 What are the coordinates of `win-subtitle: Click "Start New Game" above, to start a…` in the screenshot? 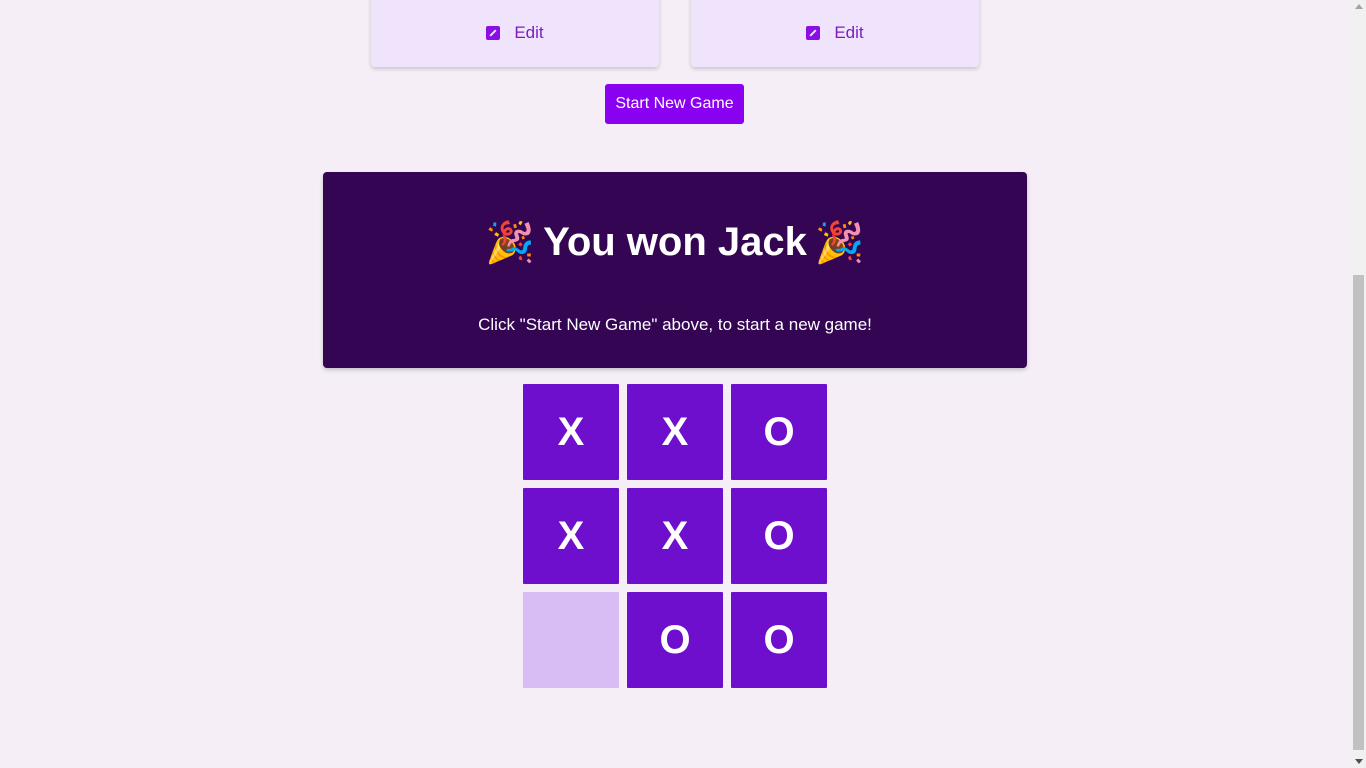 It's located at (675, 324).